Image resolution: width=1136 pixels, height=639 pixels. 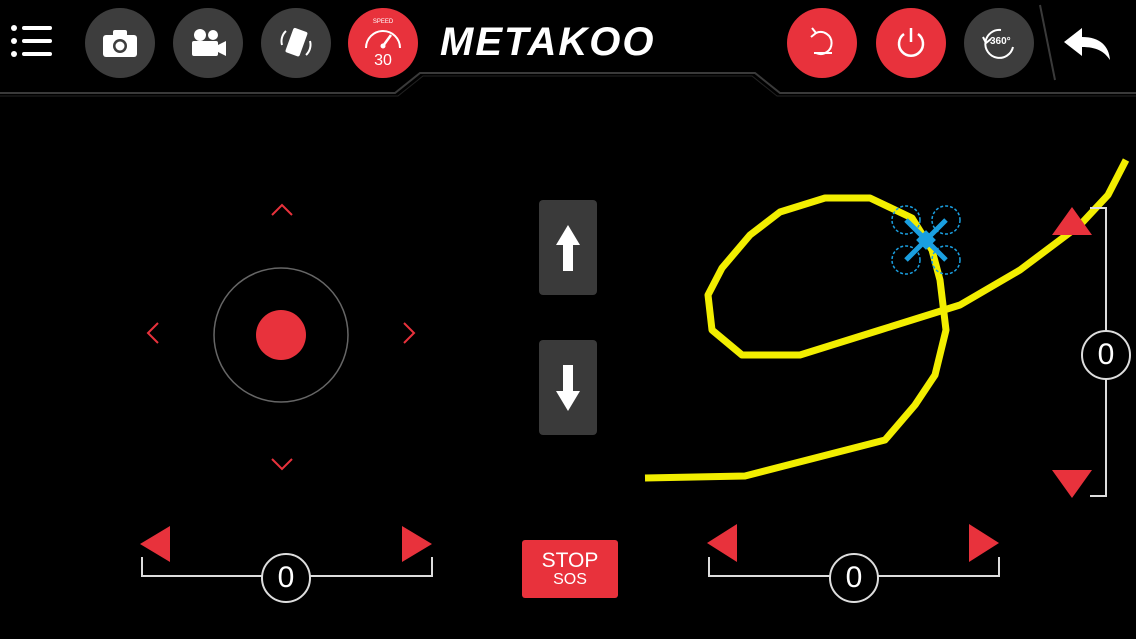 I want to click on left-trim-left-button, so click(x=156, y=547).